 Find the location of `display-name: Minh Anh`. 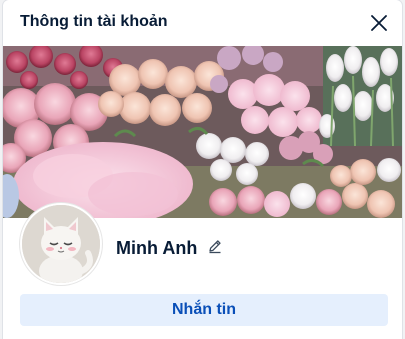

display-name: Minh Anh is located at coordinates (157, 248).